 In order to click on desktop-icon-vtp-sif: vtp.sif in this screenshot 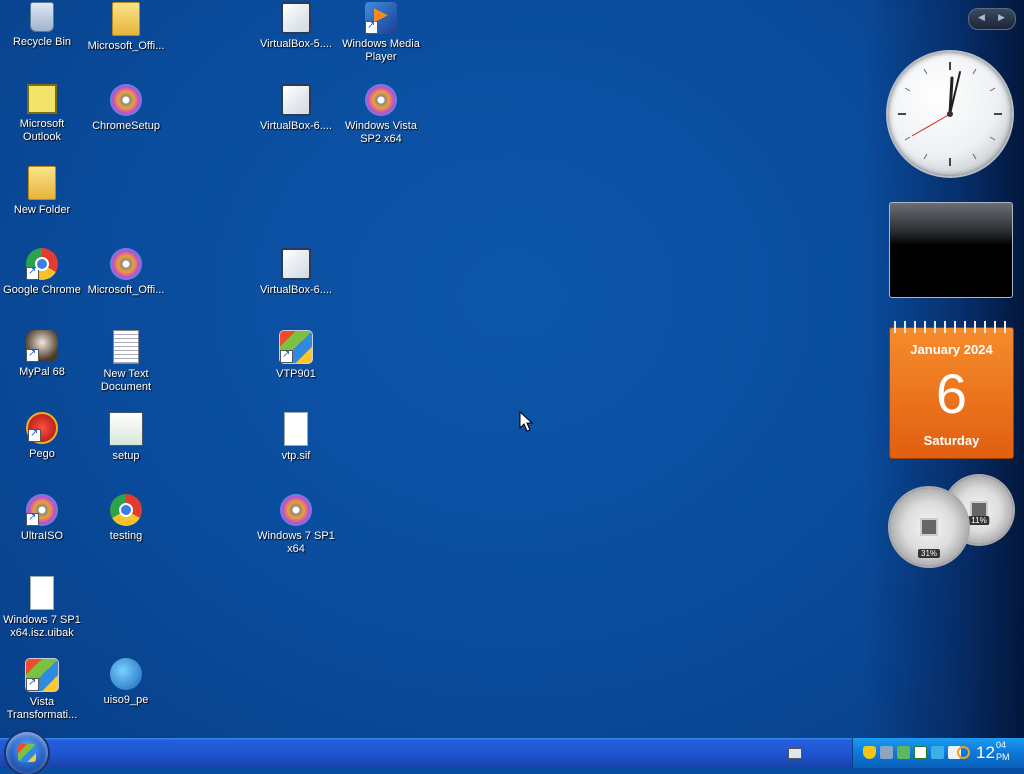, I will do `click(296, 437)`.